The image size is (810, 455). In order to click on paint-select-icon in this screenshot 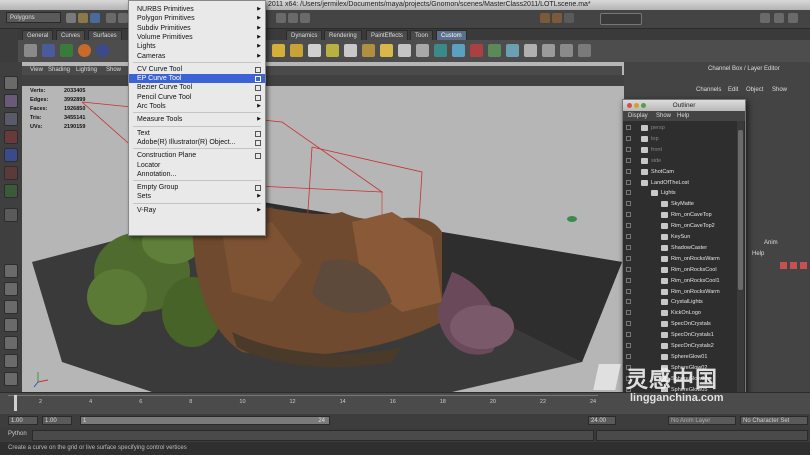, I will do `click(11, 119)`.